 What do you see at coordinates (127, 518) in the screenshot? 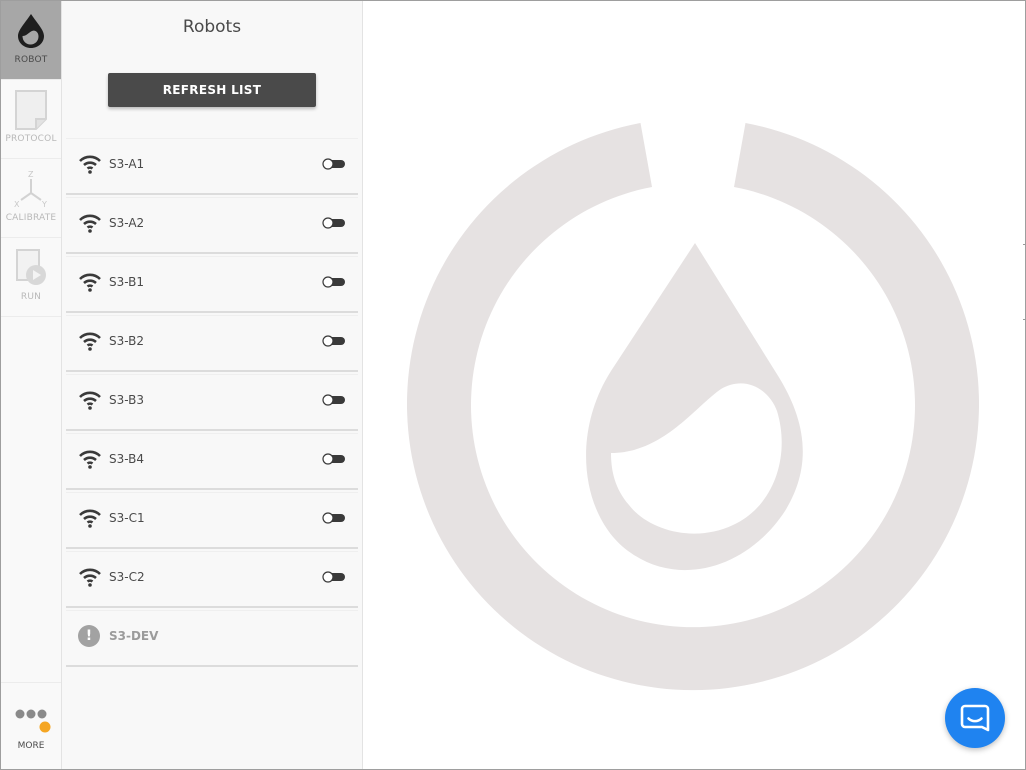
I see `robot-name: S3-C1` at bounding box center [127, 518].